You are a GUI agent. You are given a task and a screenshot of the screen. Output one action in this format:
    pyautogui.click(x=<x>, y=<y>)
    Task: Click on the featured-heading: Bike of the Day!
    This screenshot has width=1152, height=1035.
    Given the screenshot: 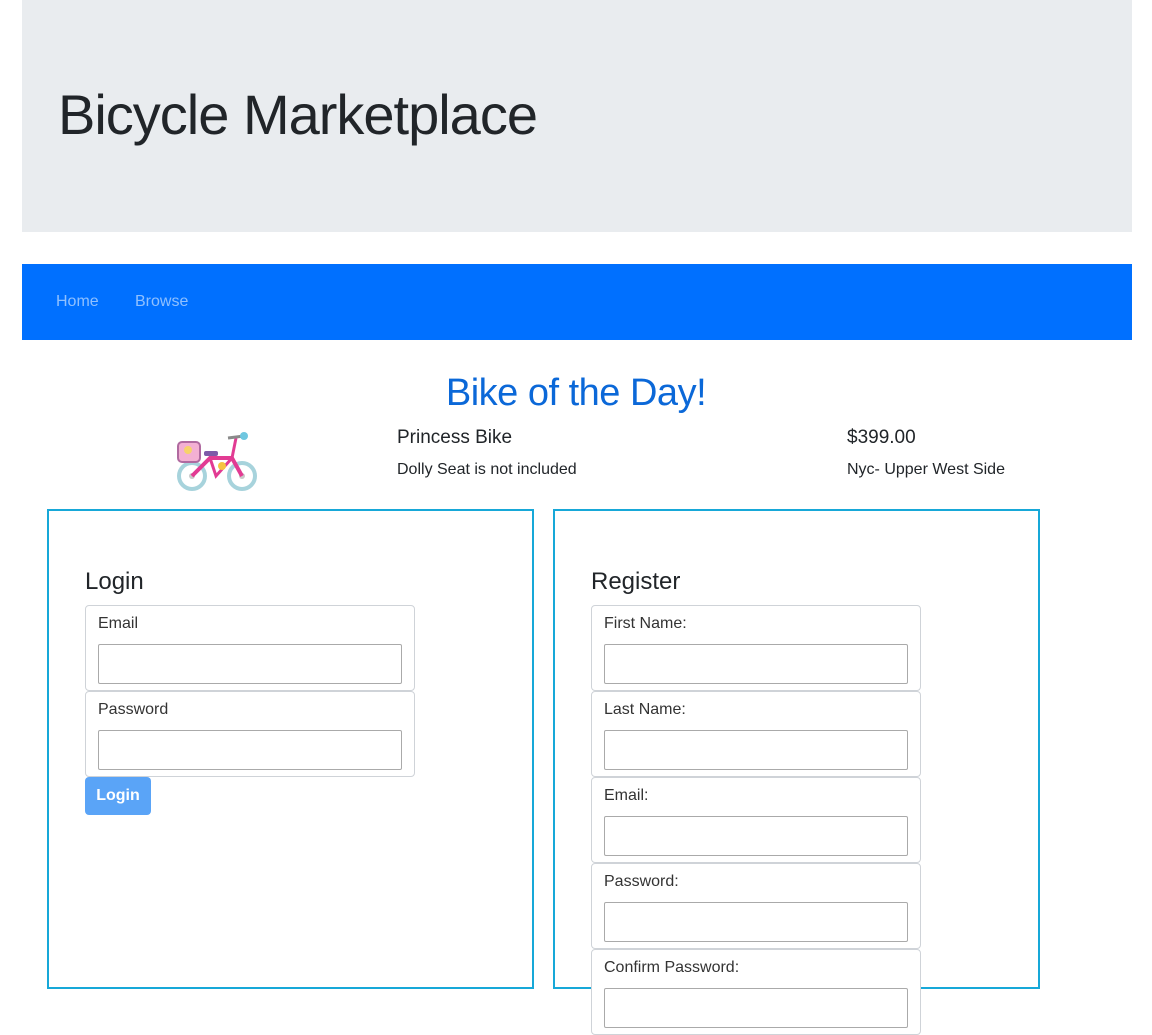 What is the action you would take?
    pyautogui.click(x=576, y=393)
    